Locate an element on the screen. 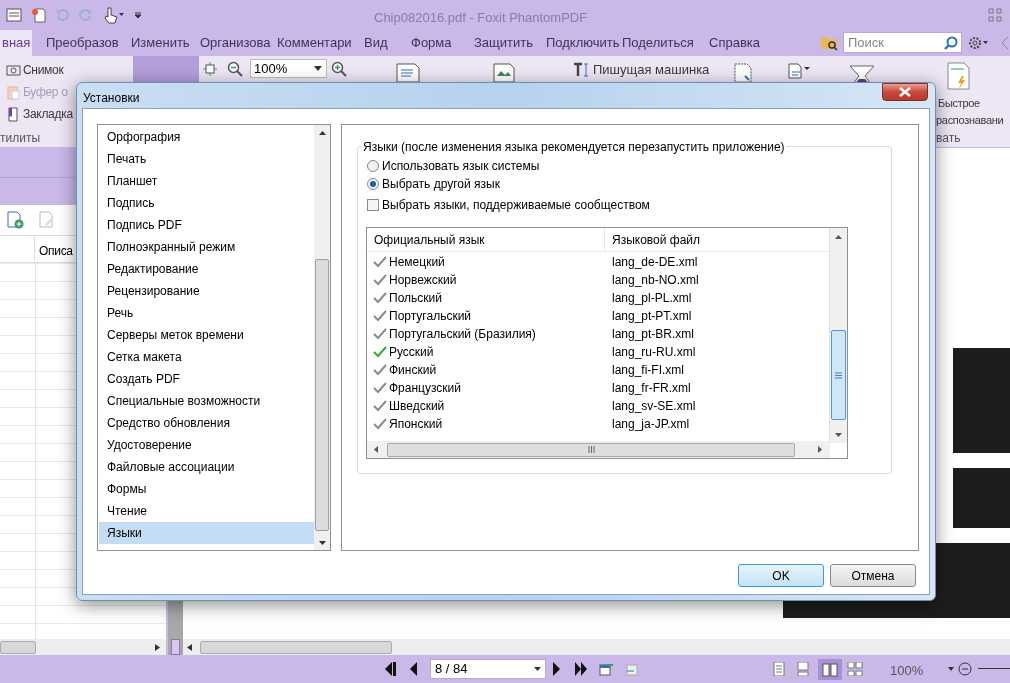  table-cell-text: lang_ru-RU.xml is located at coordinates (653, 352).